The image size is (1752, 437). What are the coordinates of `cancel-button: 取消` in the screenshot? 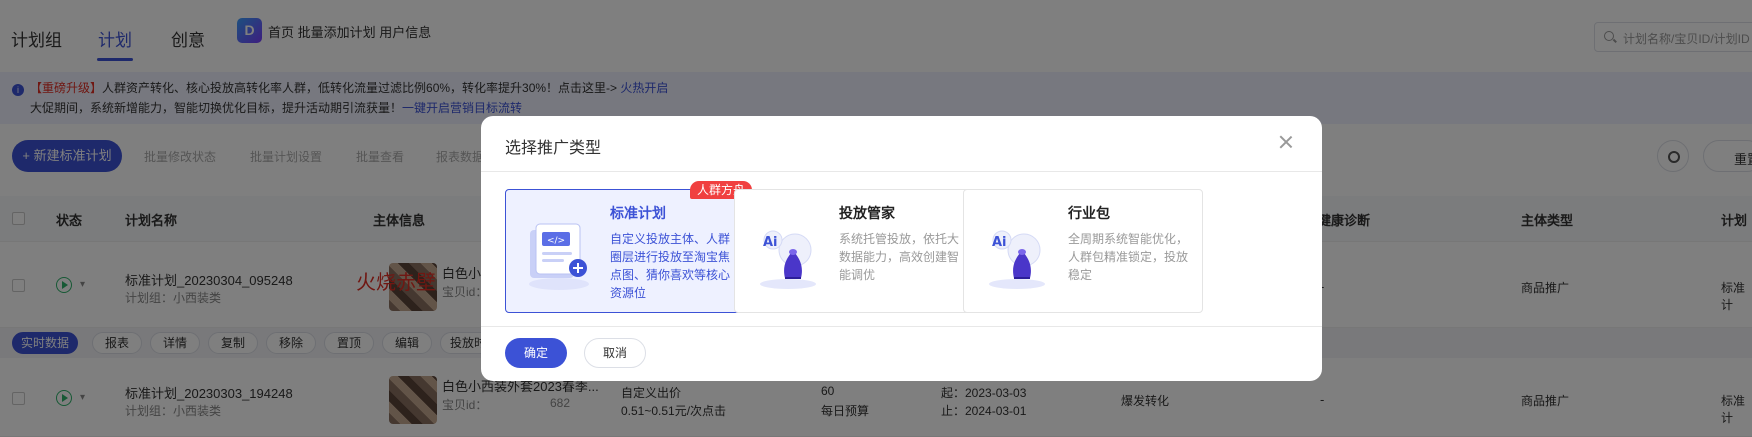 It's located at (615, 353).